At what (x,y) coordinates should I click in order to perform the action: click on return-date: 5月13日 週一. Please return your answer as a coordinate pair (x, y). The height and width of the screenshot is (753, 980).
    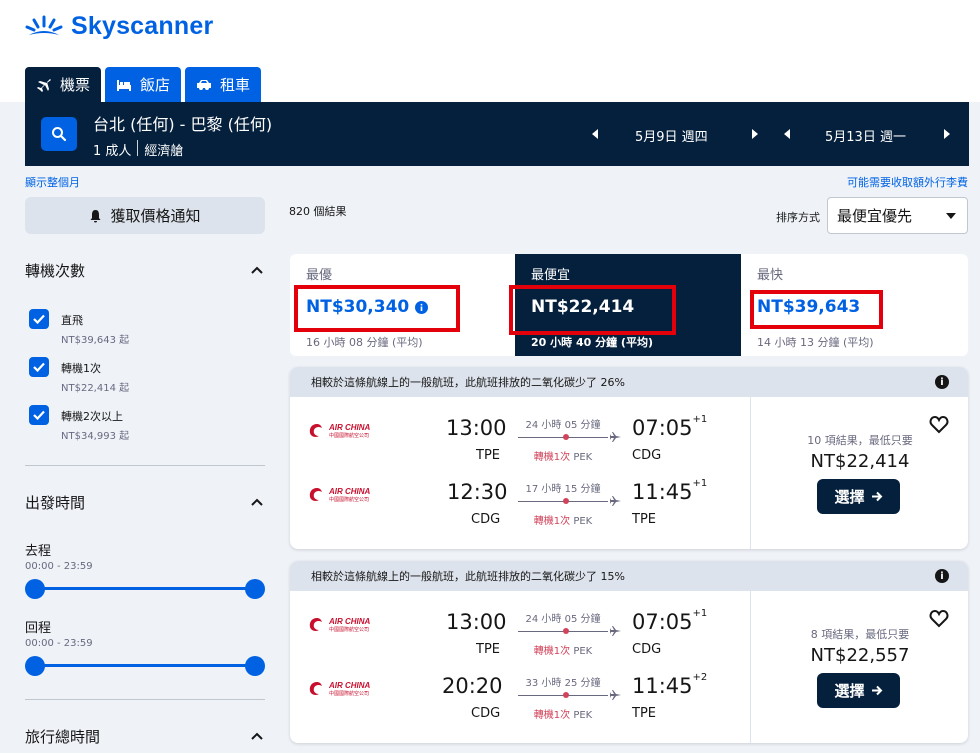
    Looking at the image, I should click on (865, 135).